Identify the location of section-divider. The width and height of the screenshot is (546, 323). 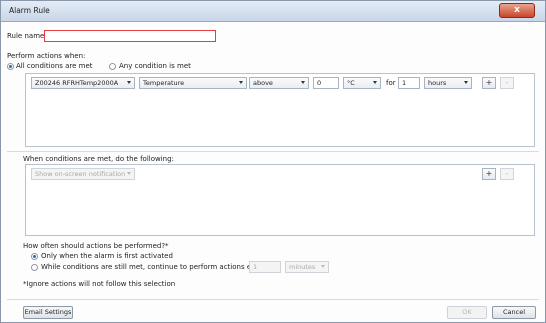
(273, 151).